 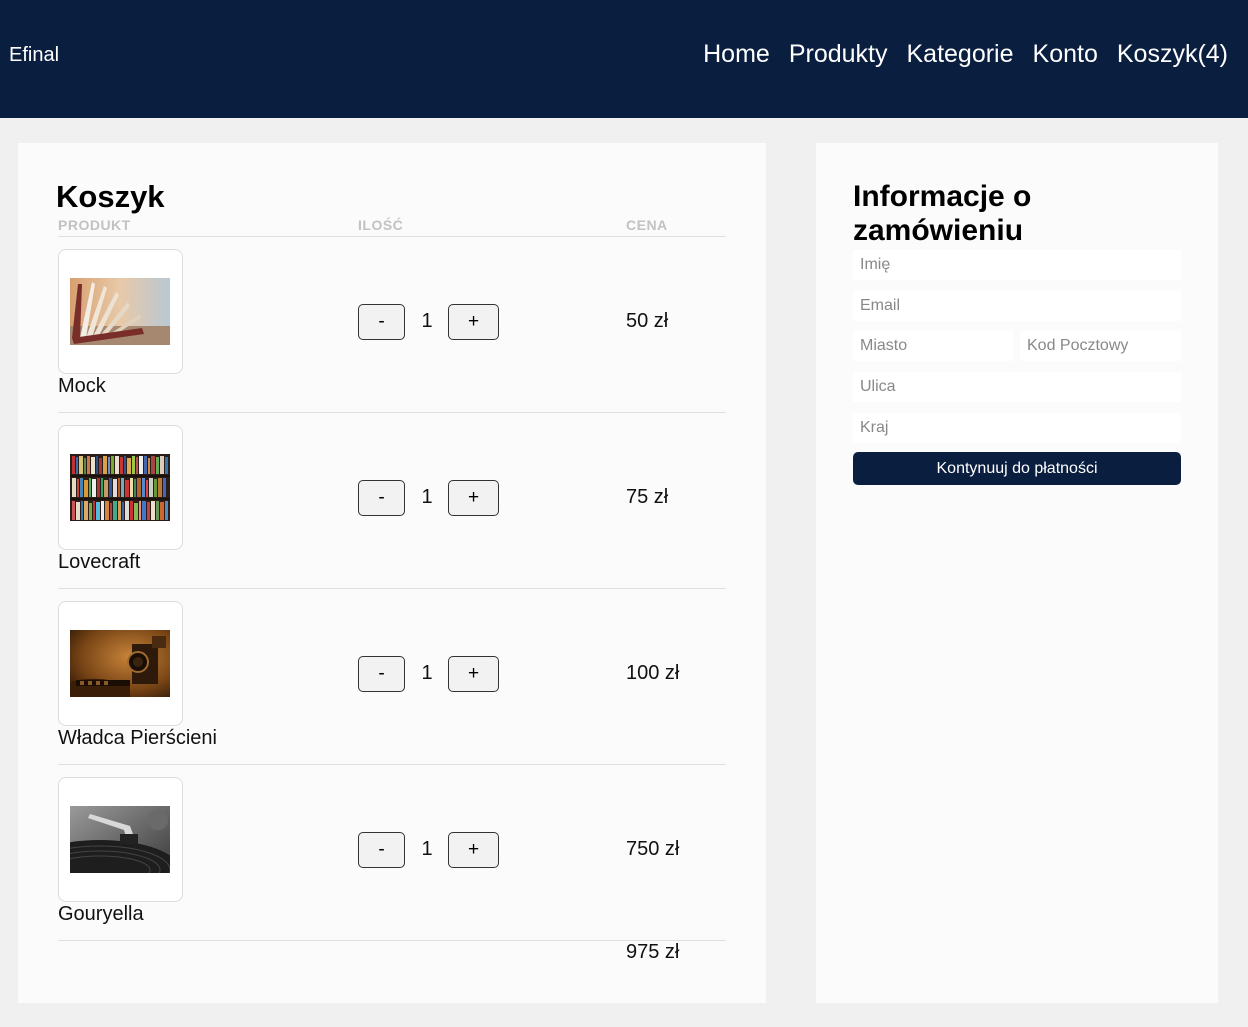 I want to click on product-name: Władca Pierścieni, so click(x=137, y=738).